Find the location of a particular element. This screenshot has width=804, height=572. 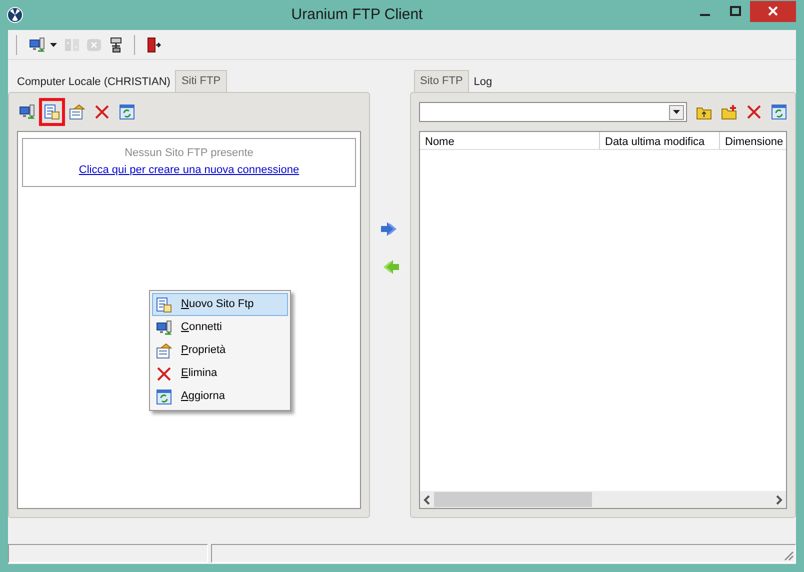

menu-item: Aggiorna is located at coordinates (220, 396).